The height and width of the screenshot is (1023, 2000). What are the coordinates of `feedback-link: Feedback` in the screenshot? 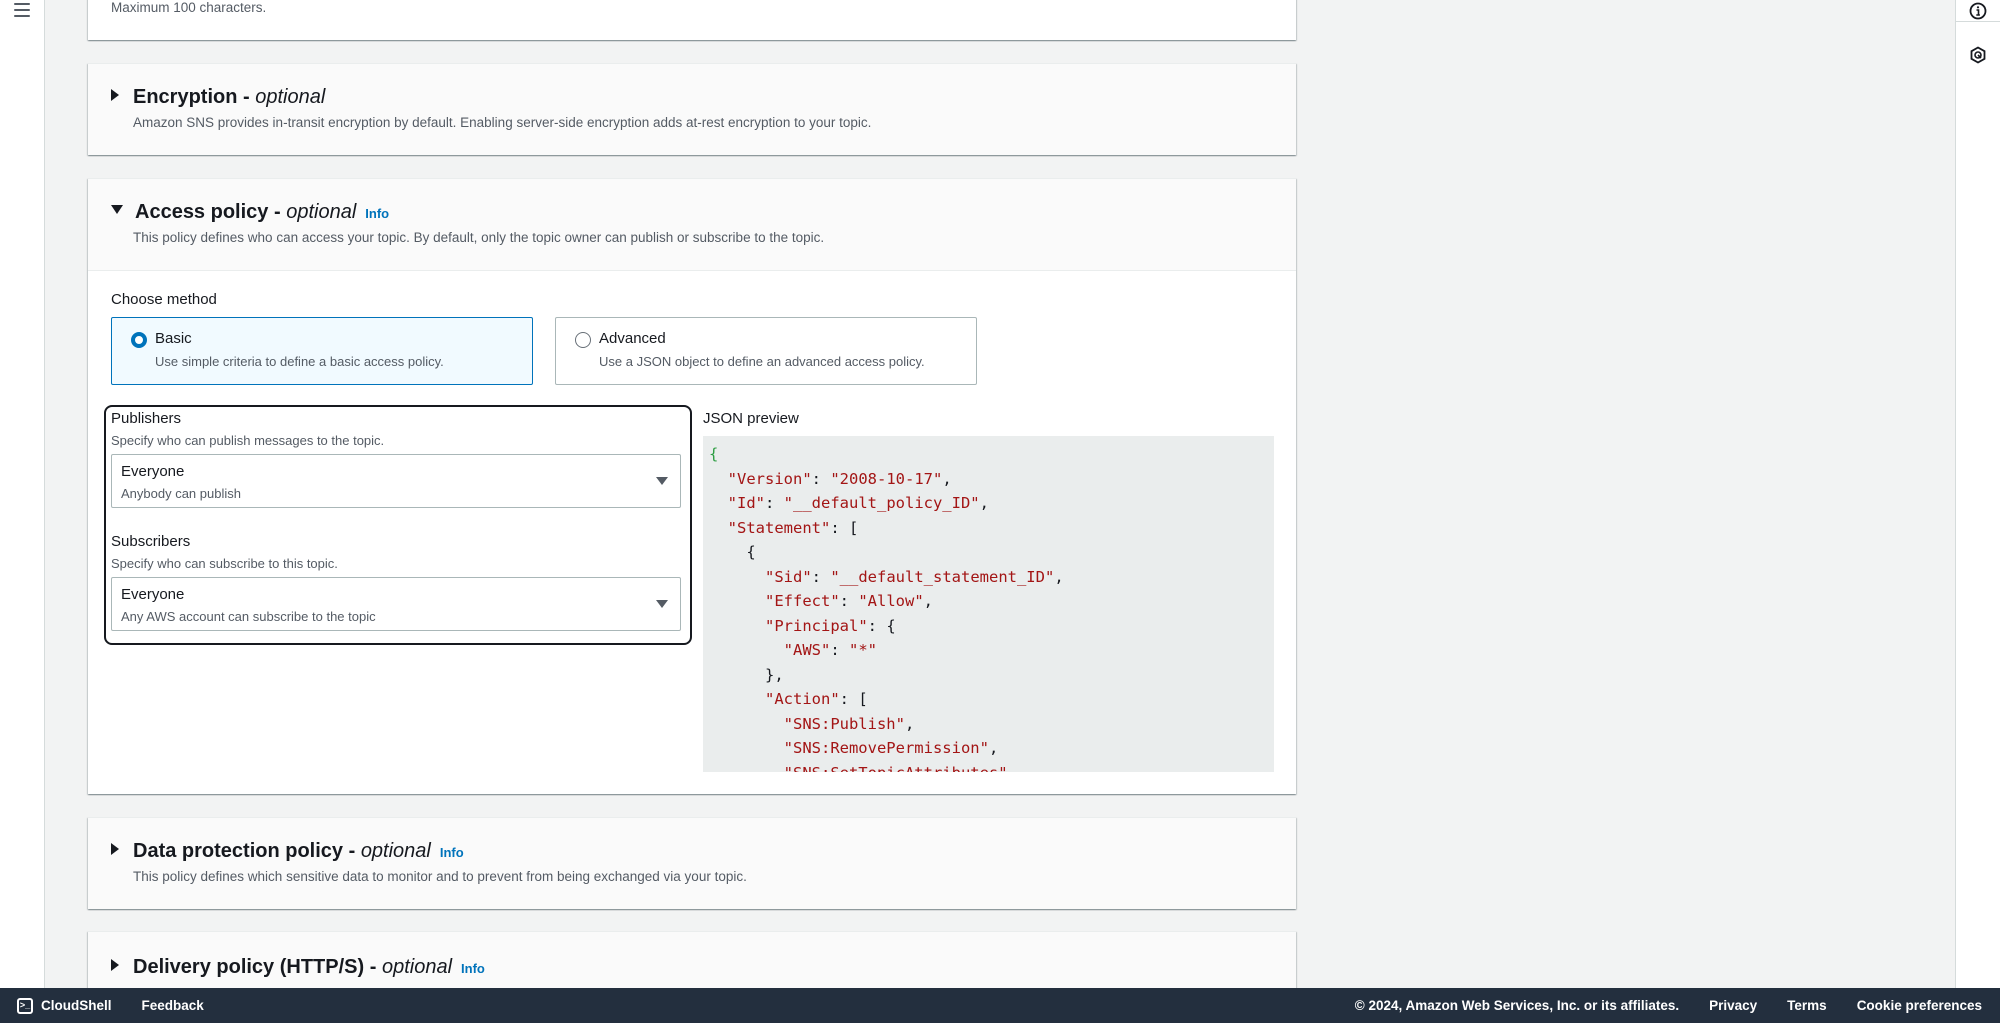 It's located at (173, 1005).